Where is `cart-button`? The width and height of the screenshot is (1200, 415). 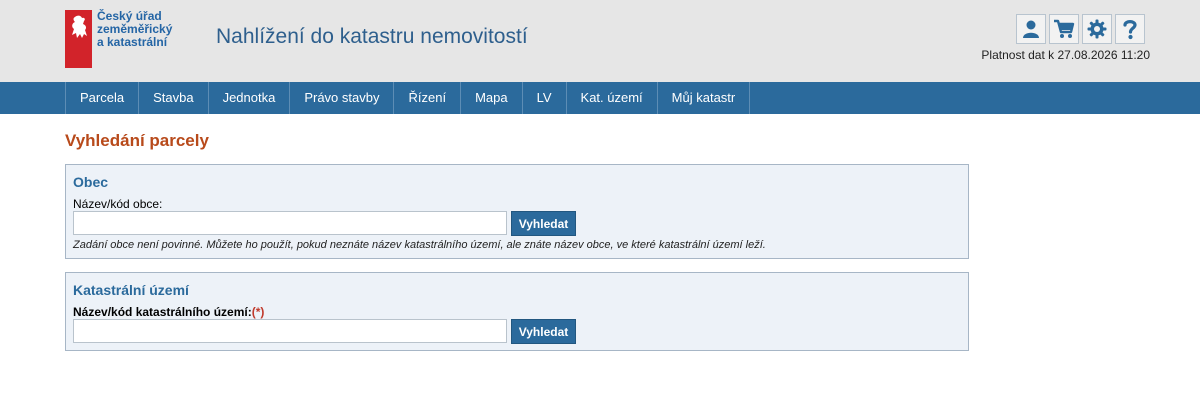 cart-button is located at coordinates (1064, 29).